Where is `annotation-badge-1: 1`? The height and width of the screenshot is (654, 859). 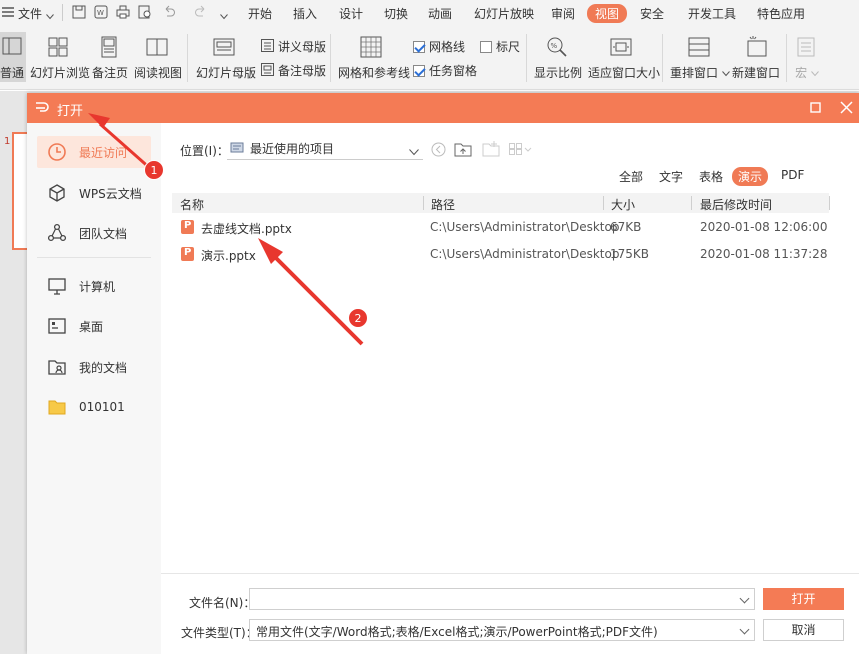
annotation-badge-1: 1 is located at coordinates (154, 170).